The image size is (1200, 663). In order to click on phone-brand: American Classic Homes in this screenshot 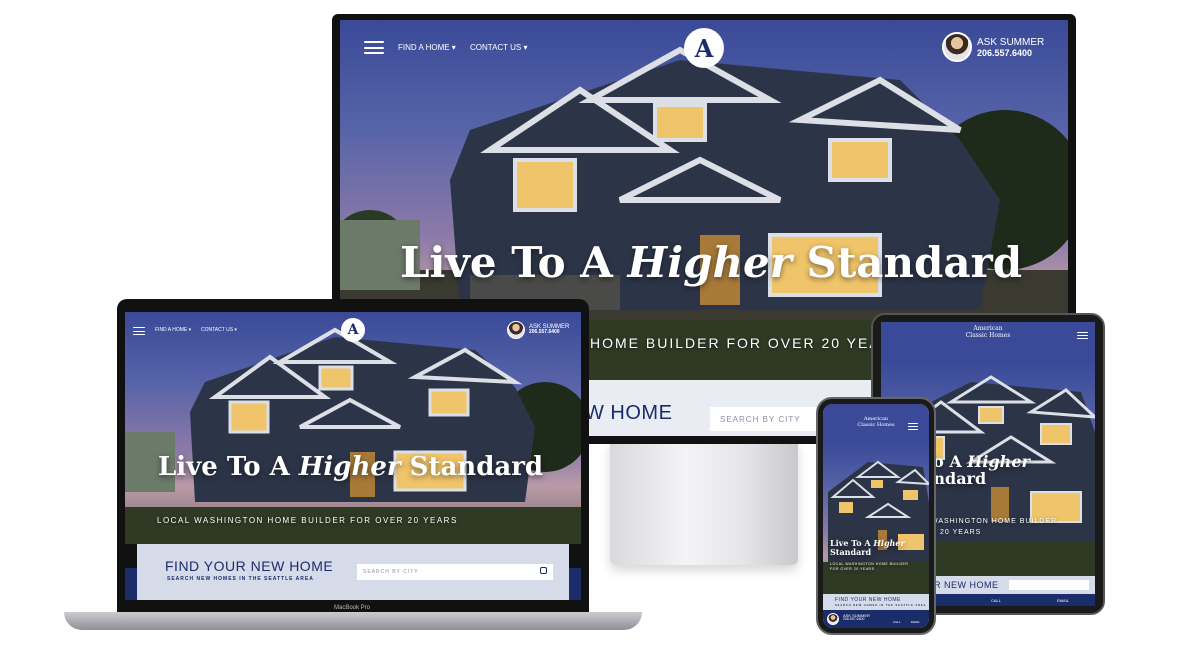, I will do `click(876, 422)`.